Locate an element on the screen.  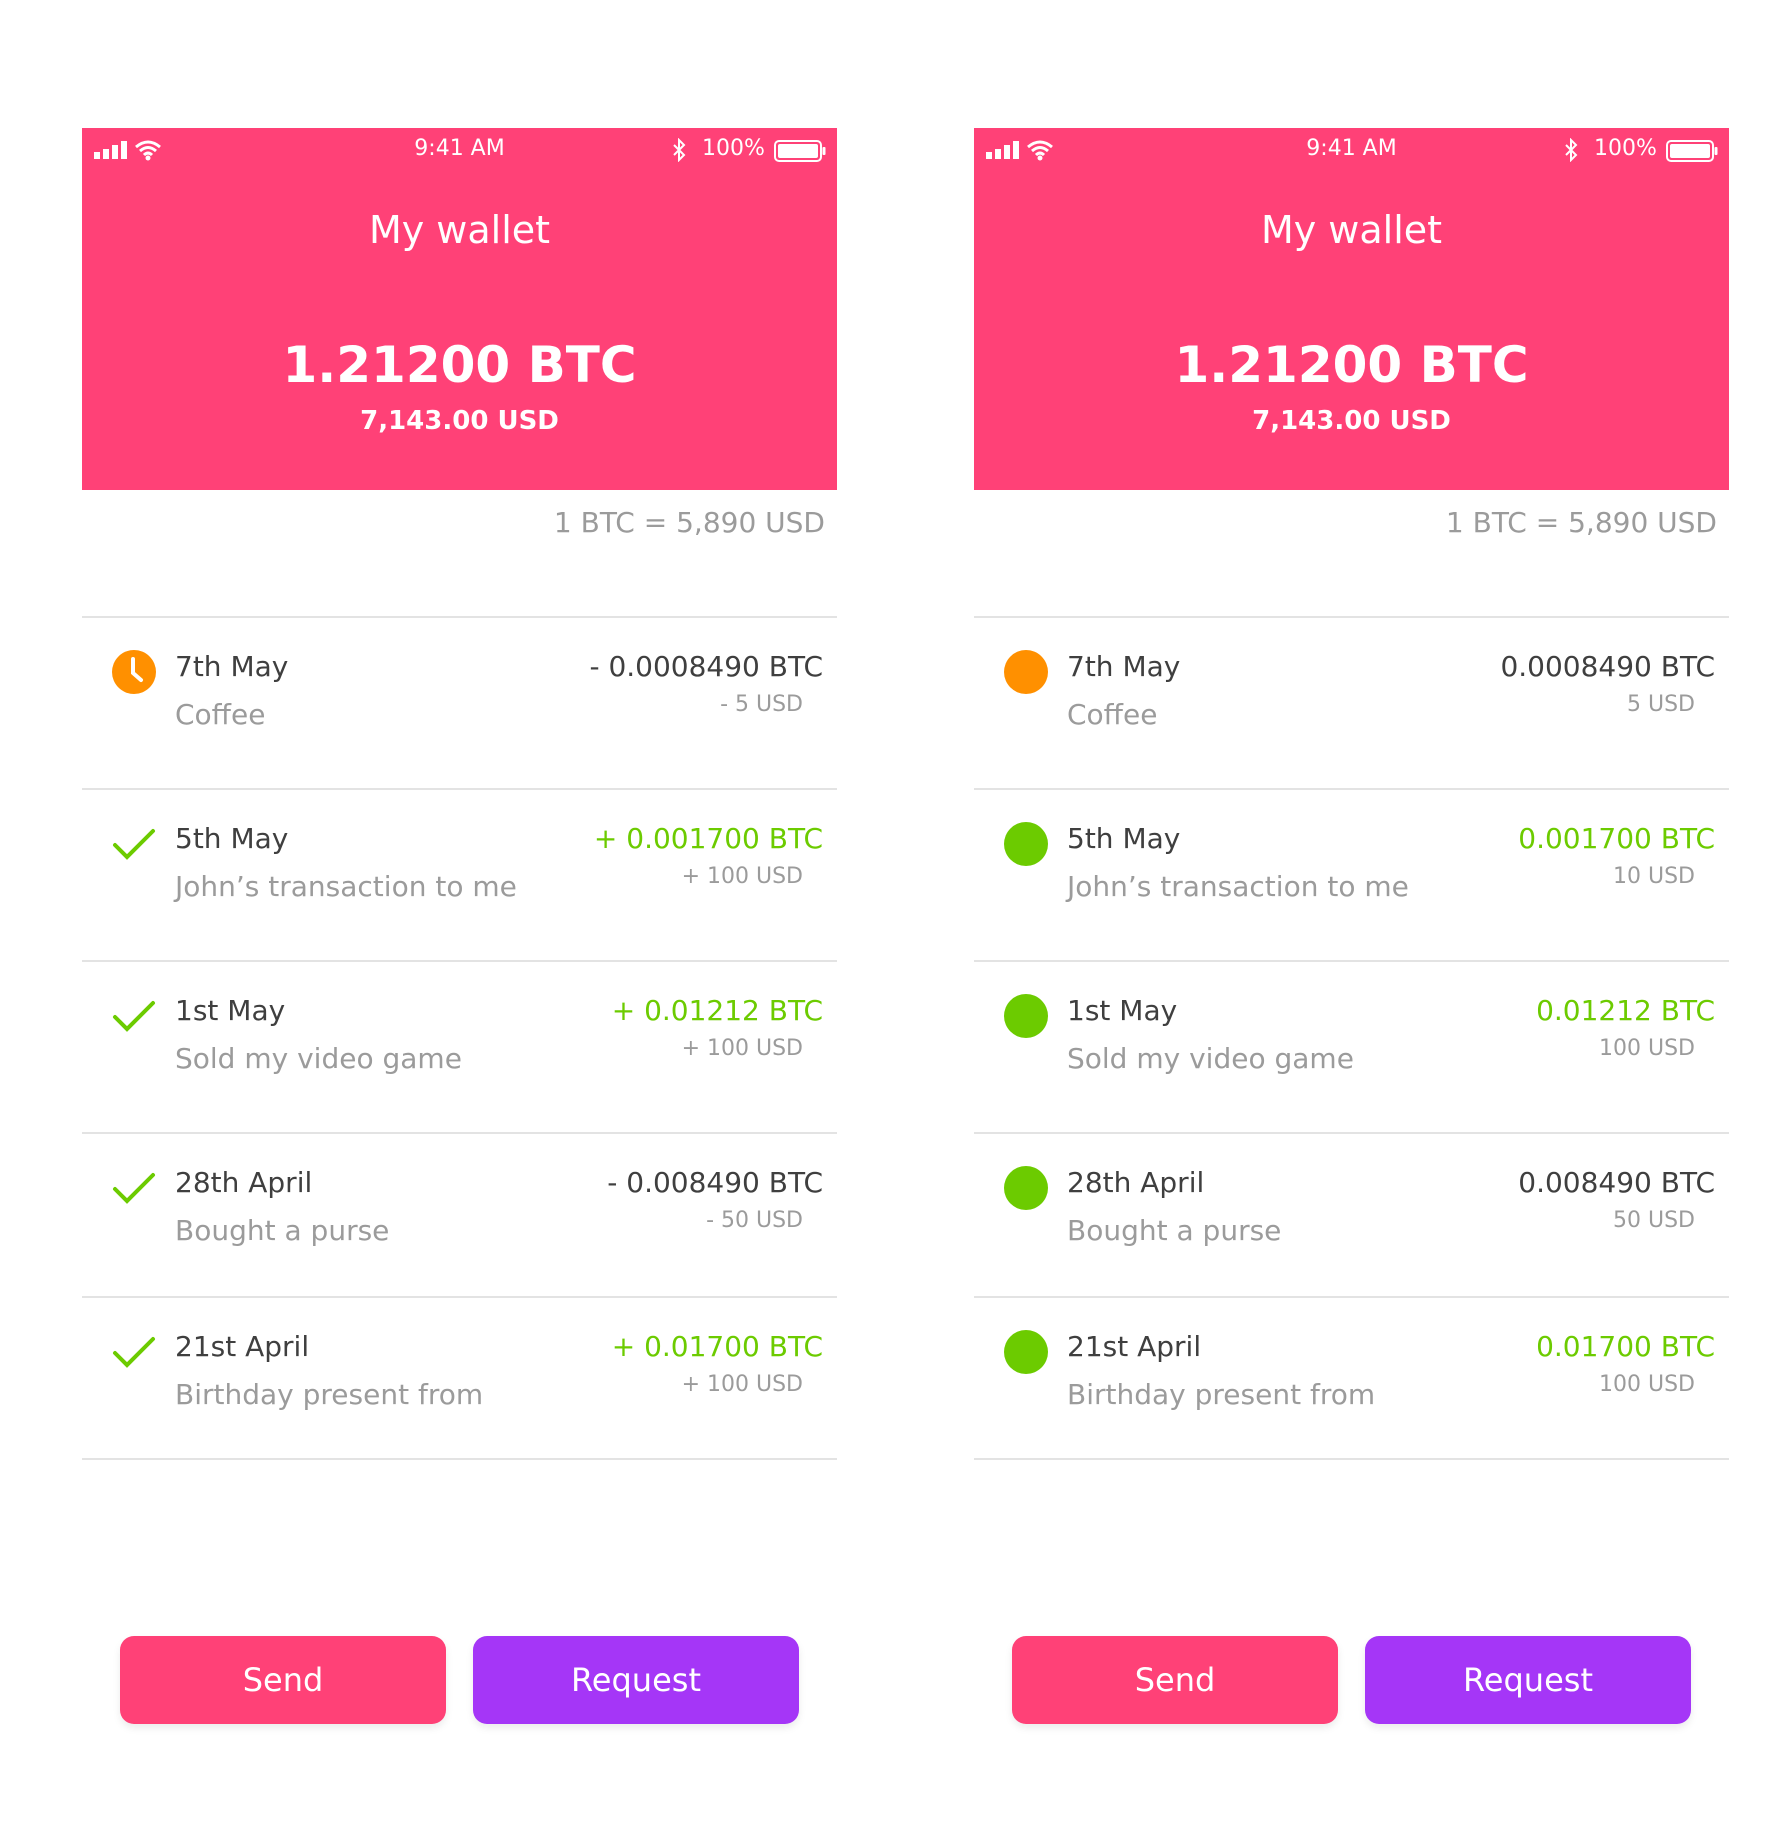
transaction-btc-amount: - 0.008490 BTC is located at coordinates (715, 1182).